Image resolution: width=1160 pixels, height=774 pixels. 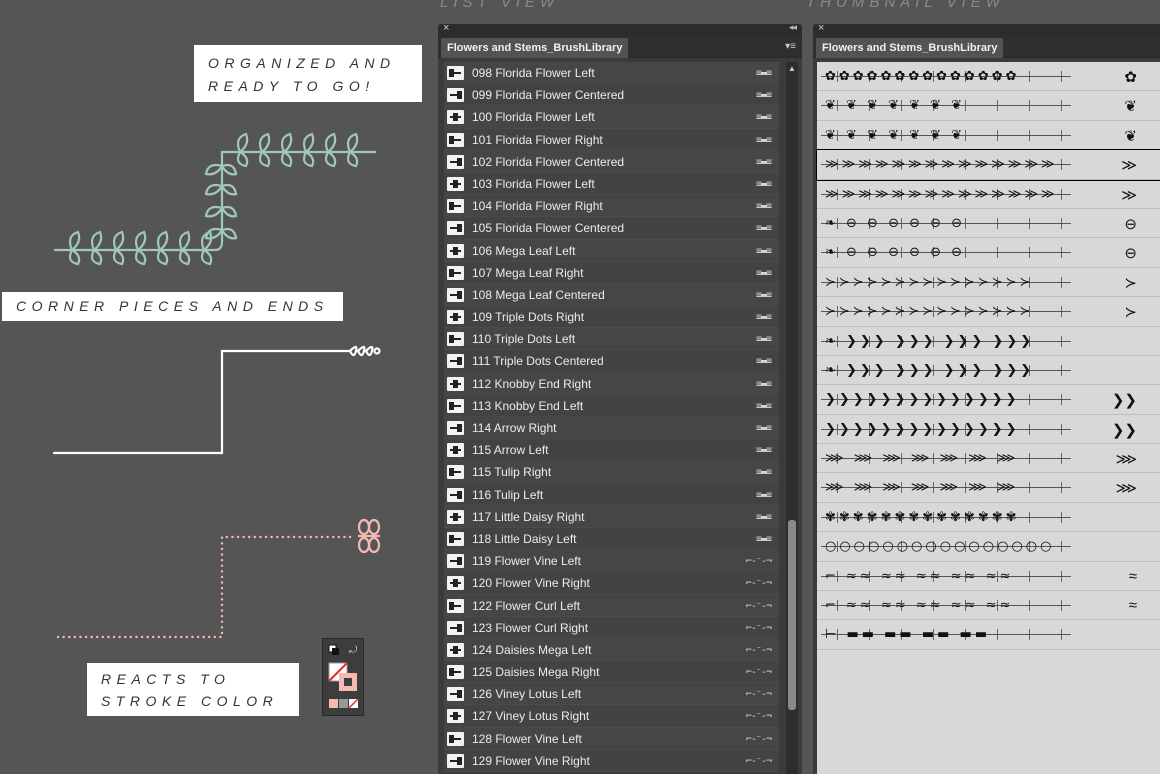 What do you see at coordinates (611, 206) in the screenshot?
I see `brush-row: 104 Florida Flower Right ≡▬≡` at bounding box center [611, 206].